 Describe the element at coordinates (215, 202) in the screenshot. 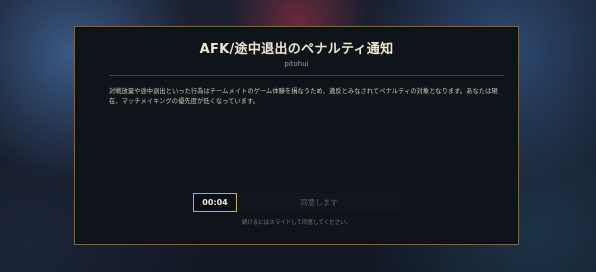

I see `countdown-timer: 00:04` at that location.